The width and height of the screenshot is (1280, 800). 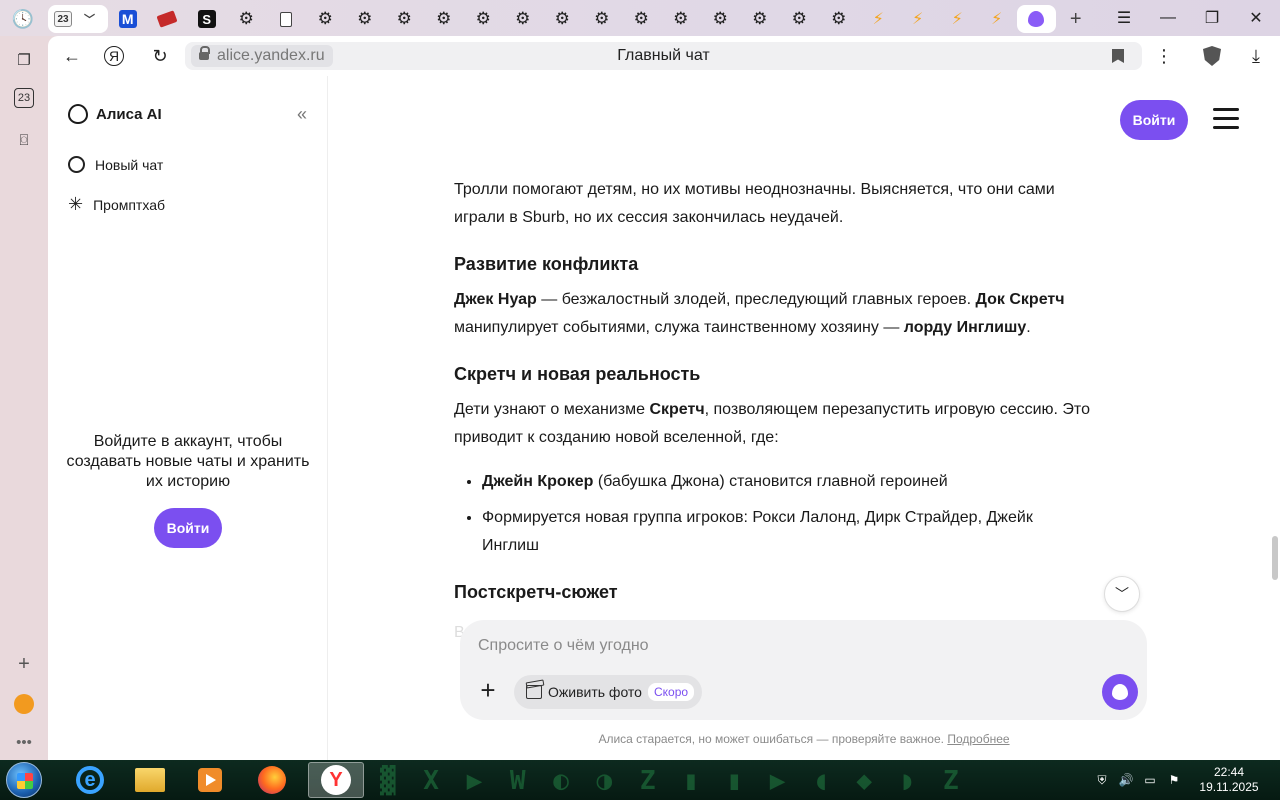 I want to click on address-bar: ← Я ↻ alice.yandex.ru Главный чат ⋮ ⤓, so click(x=664, y=56).